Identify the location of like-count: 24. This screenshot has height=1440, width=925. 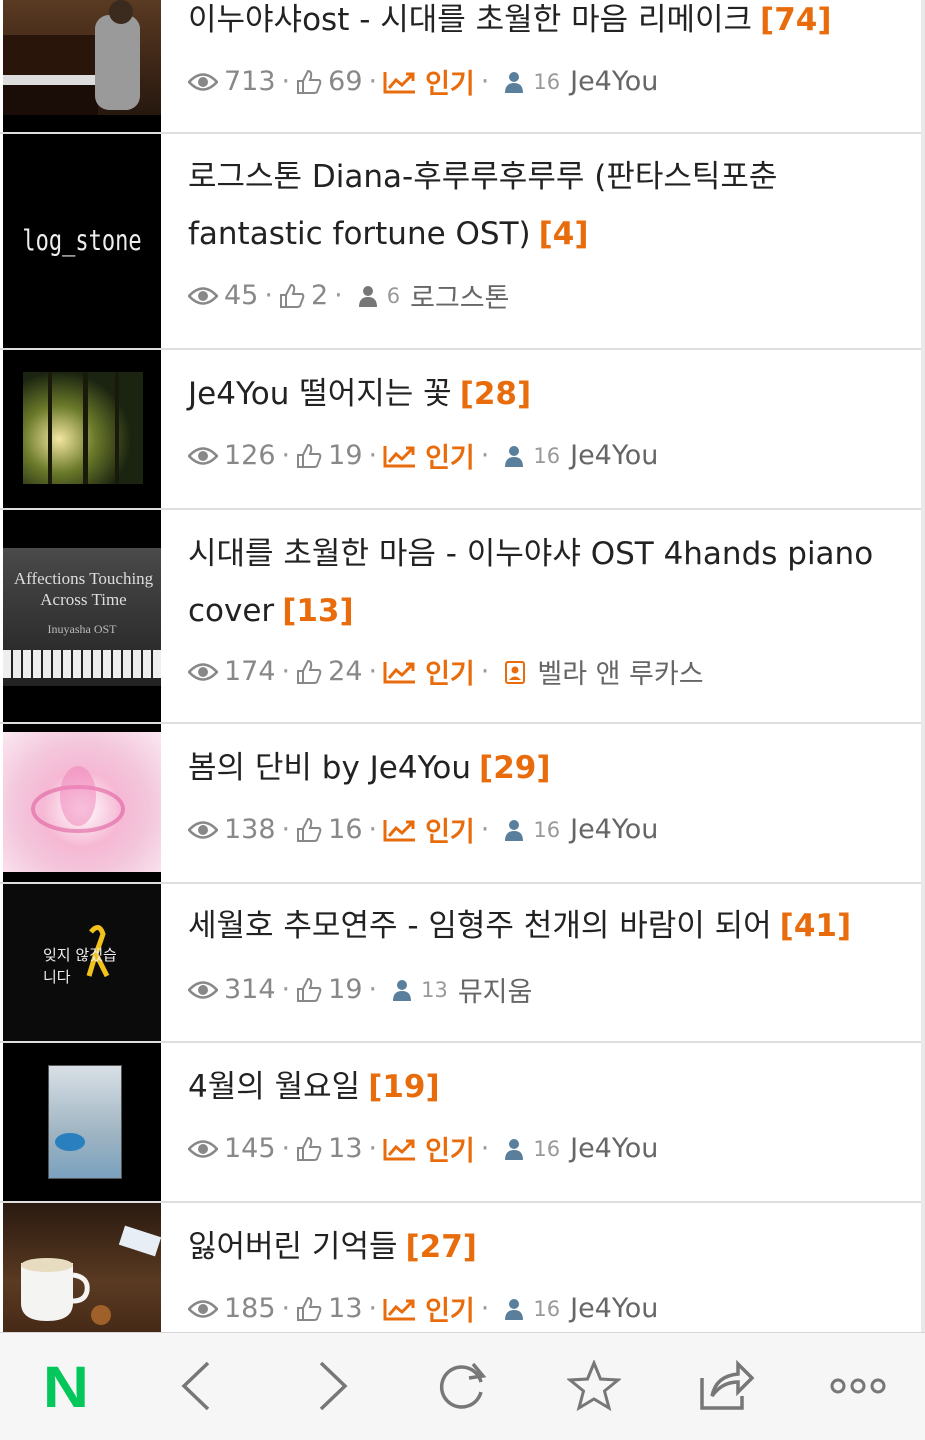
(345, 671).